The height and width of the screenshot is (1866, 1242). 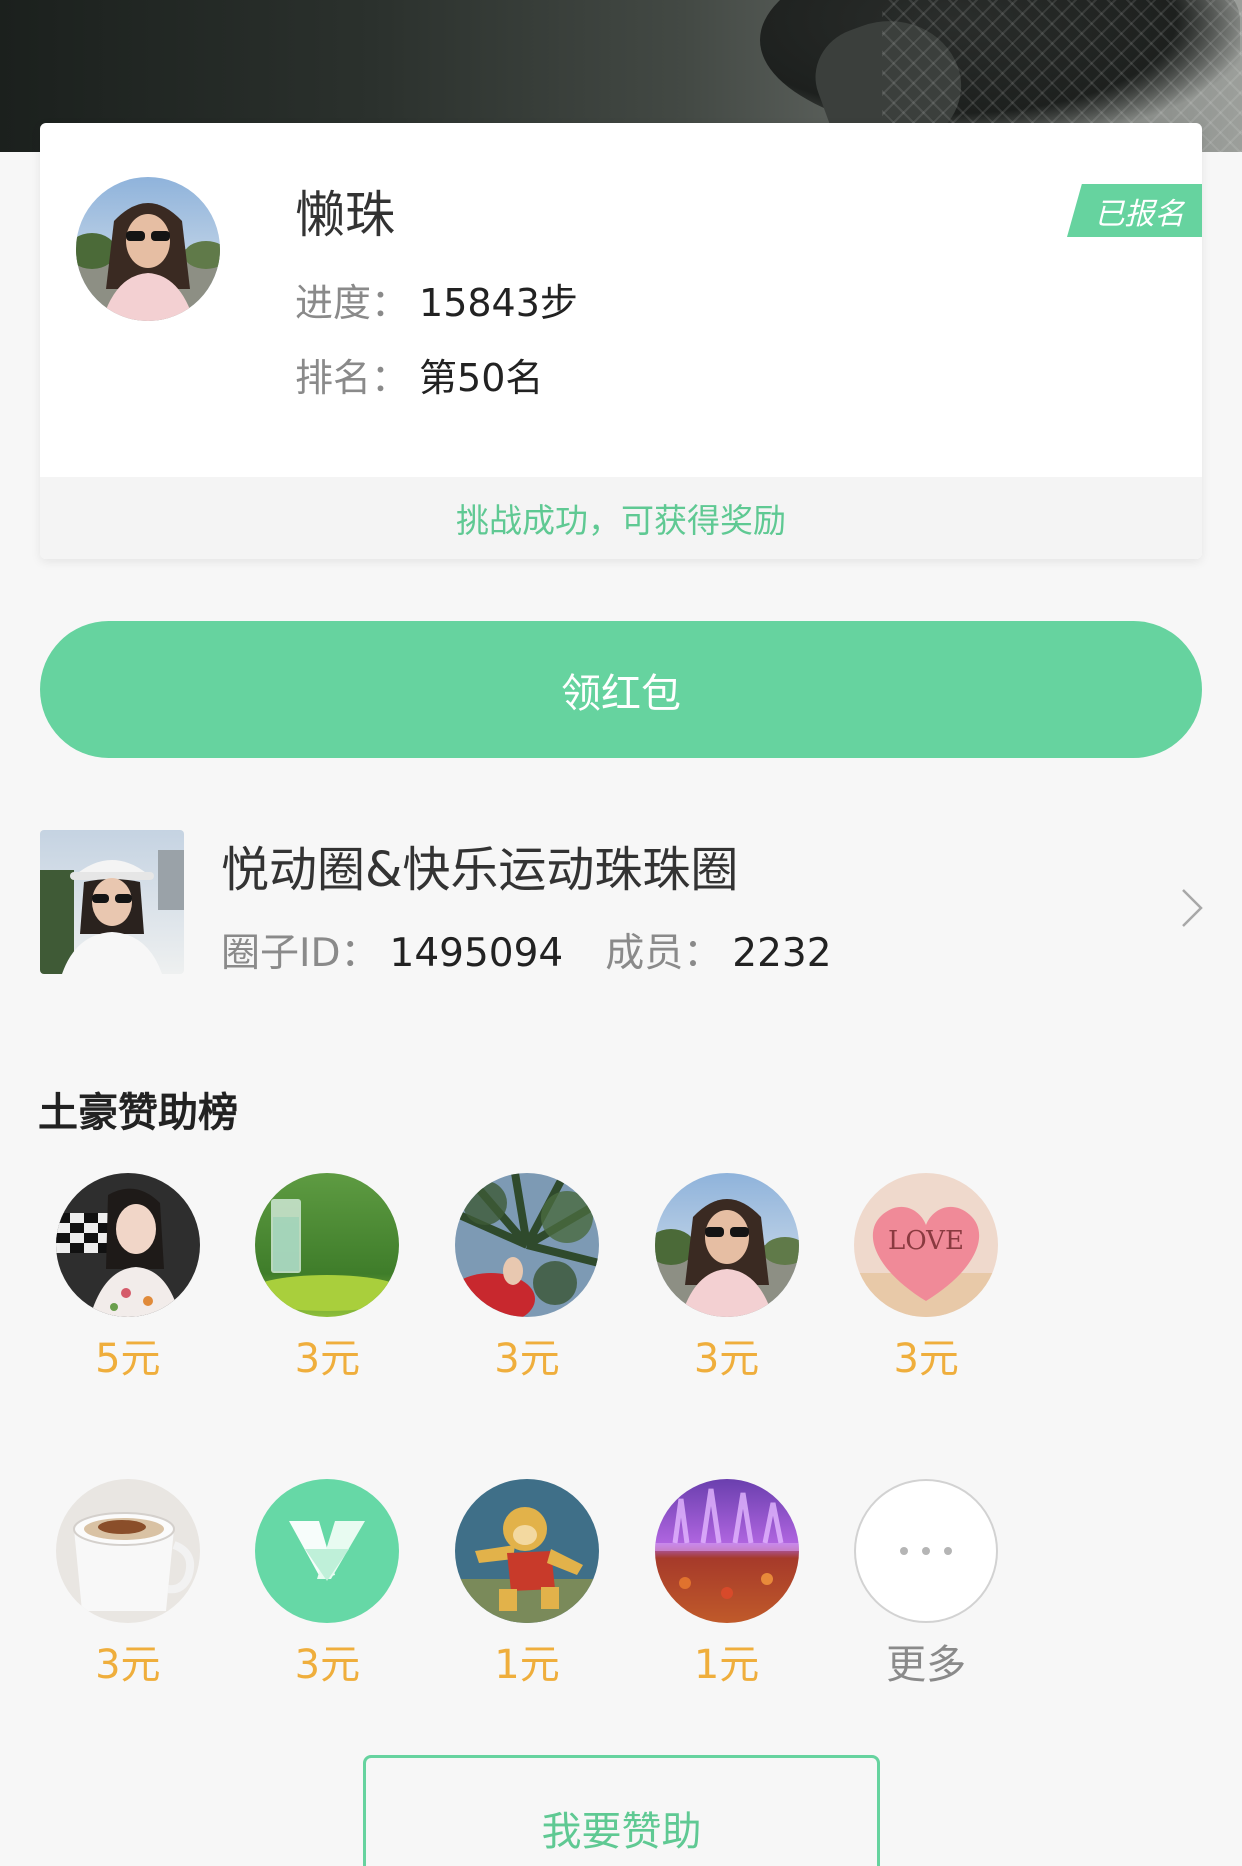 What do you see at coordinates (621, 1832) in the screenshot?
I see `sponsor-button-label: 我要赞助` at bounding box center [621, 1832].